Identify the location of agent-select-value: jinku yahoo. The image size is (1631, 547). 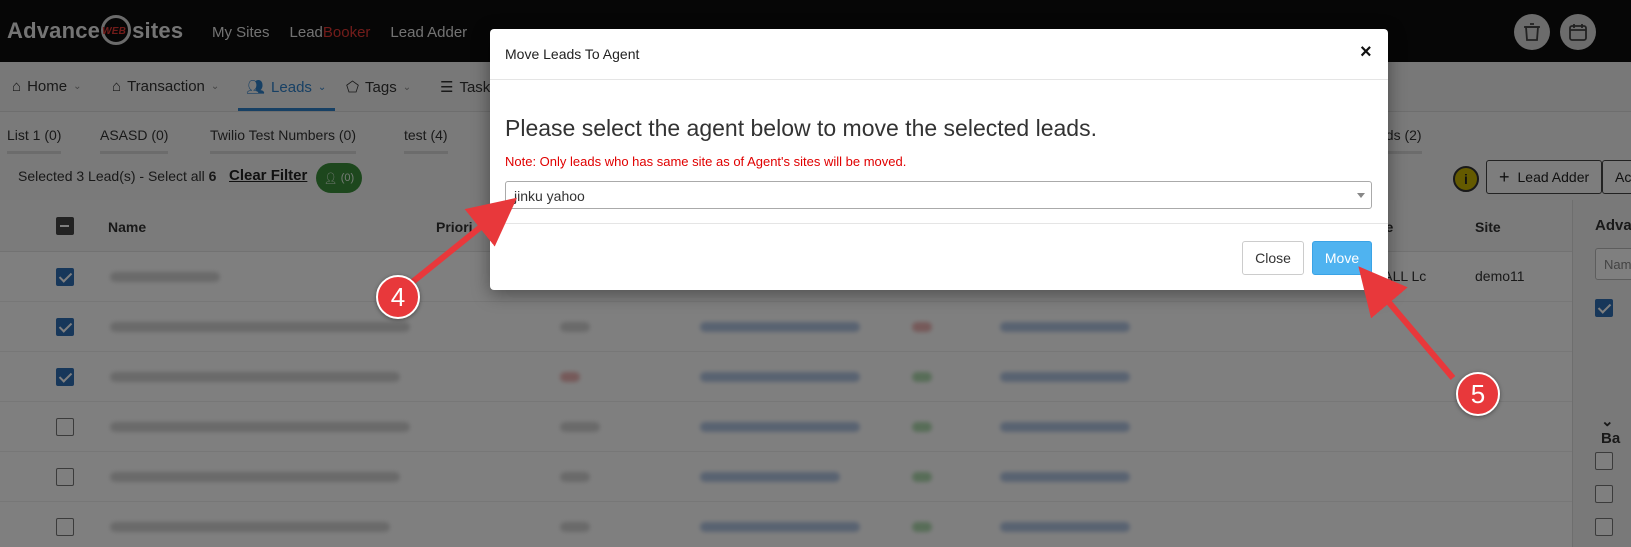
(549, 196).